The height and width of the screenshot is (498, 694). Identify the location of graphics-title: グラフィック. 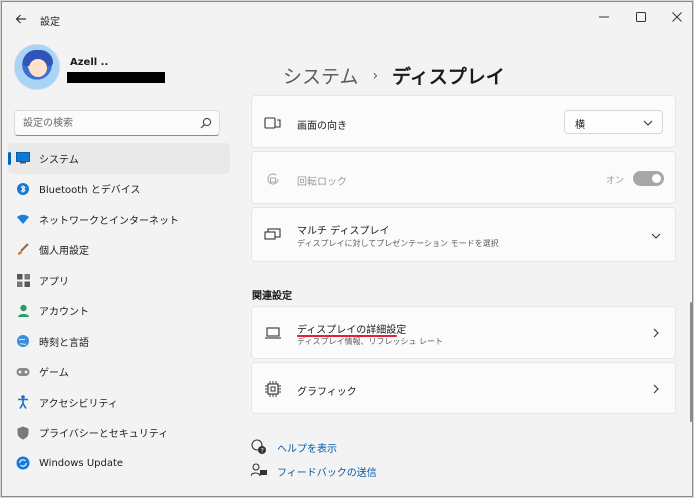
(327, 392).